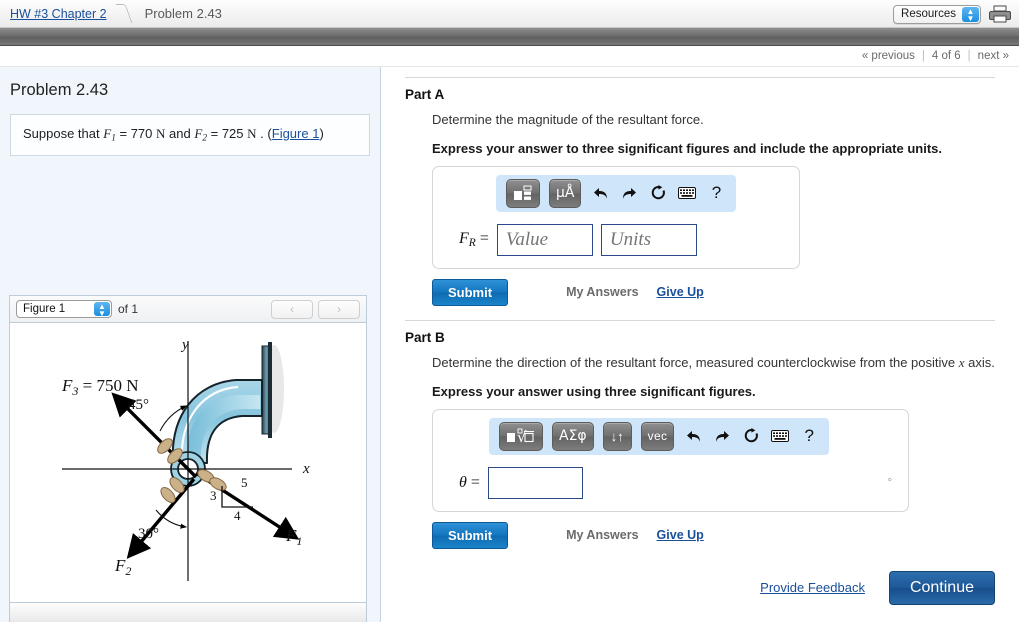 This screenshot has height=623, width=1019. Describe the element at coordinates (616, 193) in the screenshot. I see `part-a-math-toolbar: μÅ ?` at that location.